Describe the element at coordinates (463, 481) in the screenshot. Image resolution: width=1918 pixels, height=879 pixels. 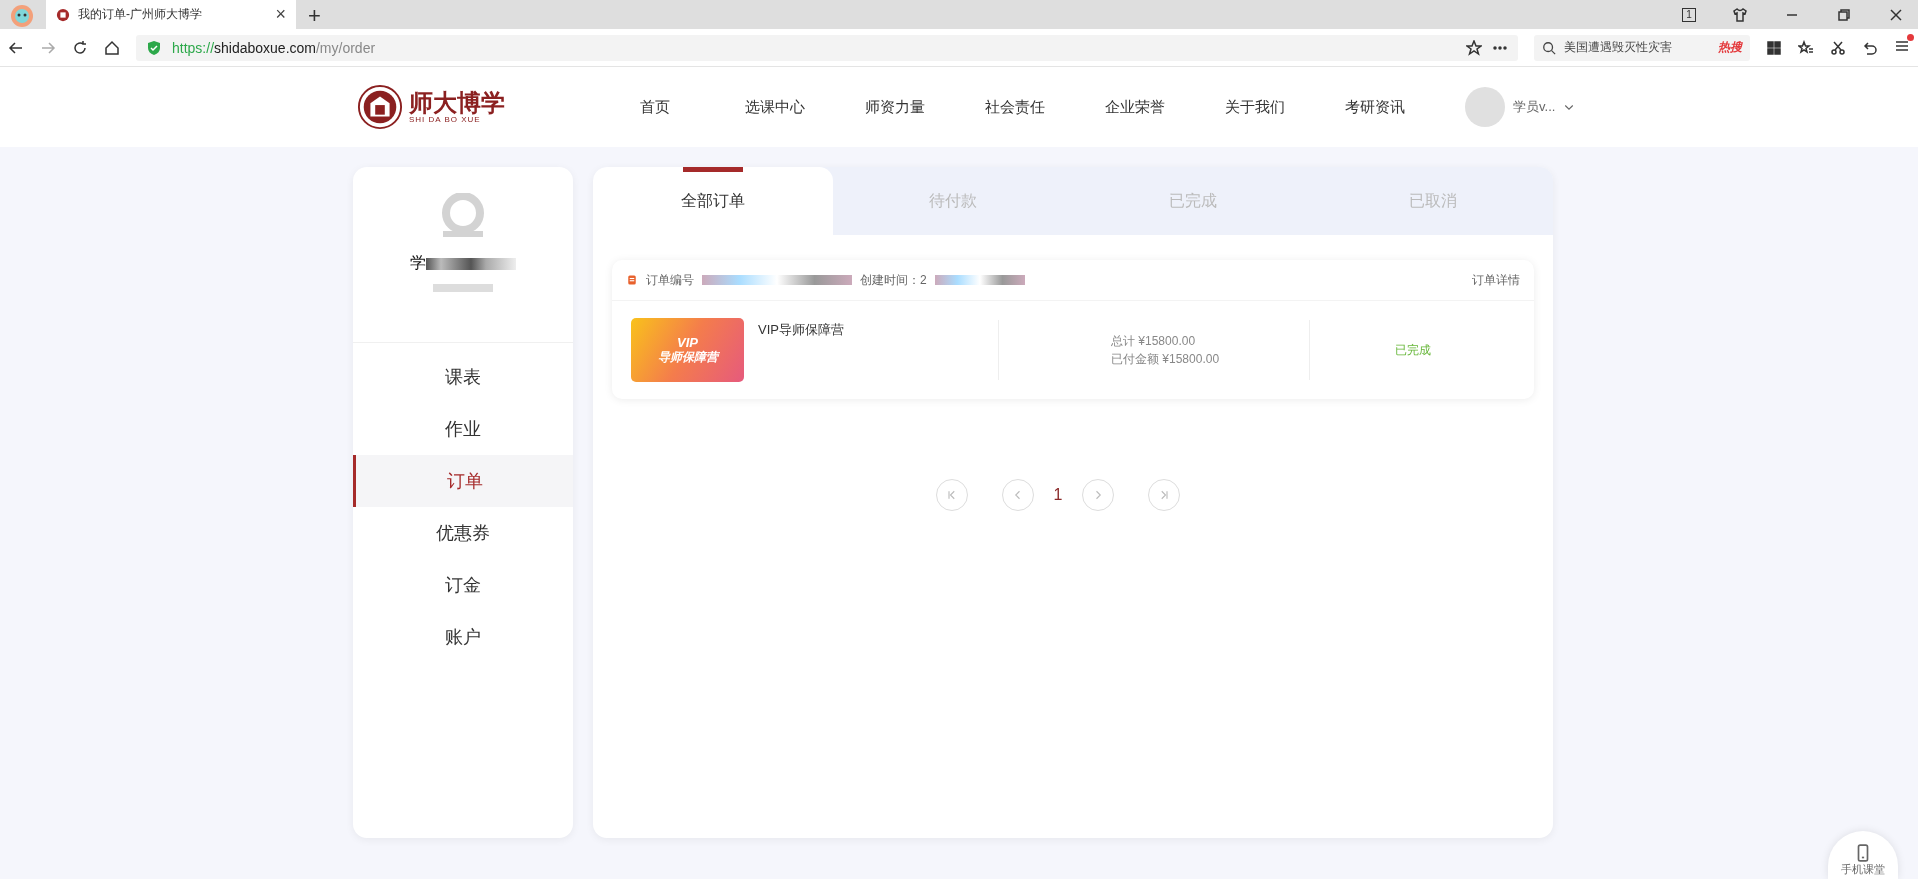
I see `sidebar-item: 订单` at that location.